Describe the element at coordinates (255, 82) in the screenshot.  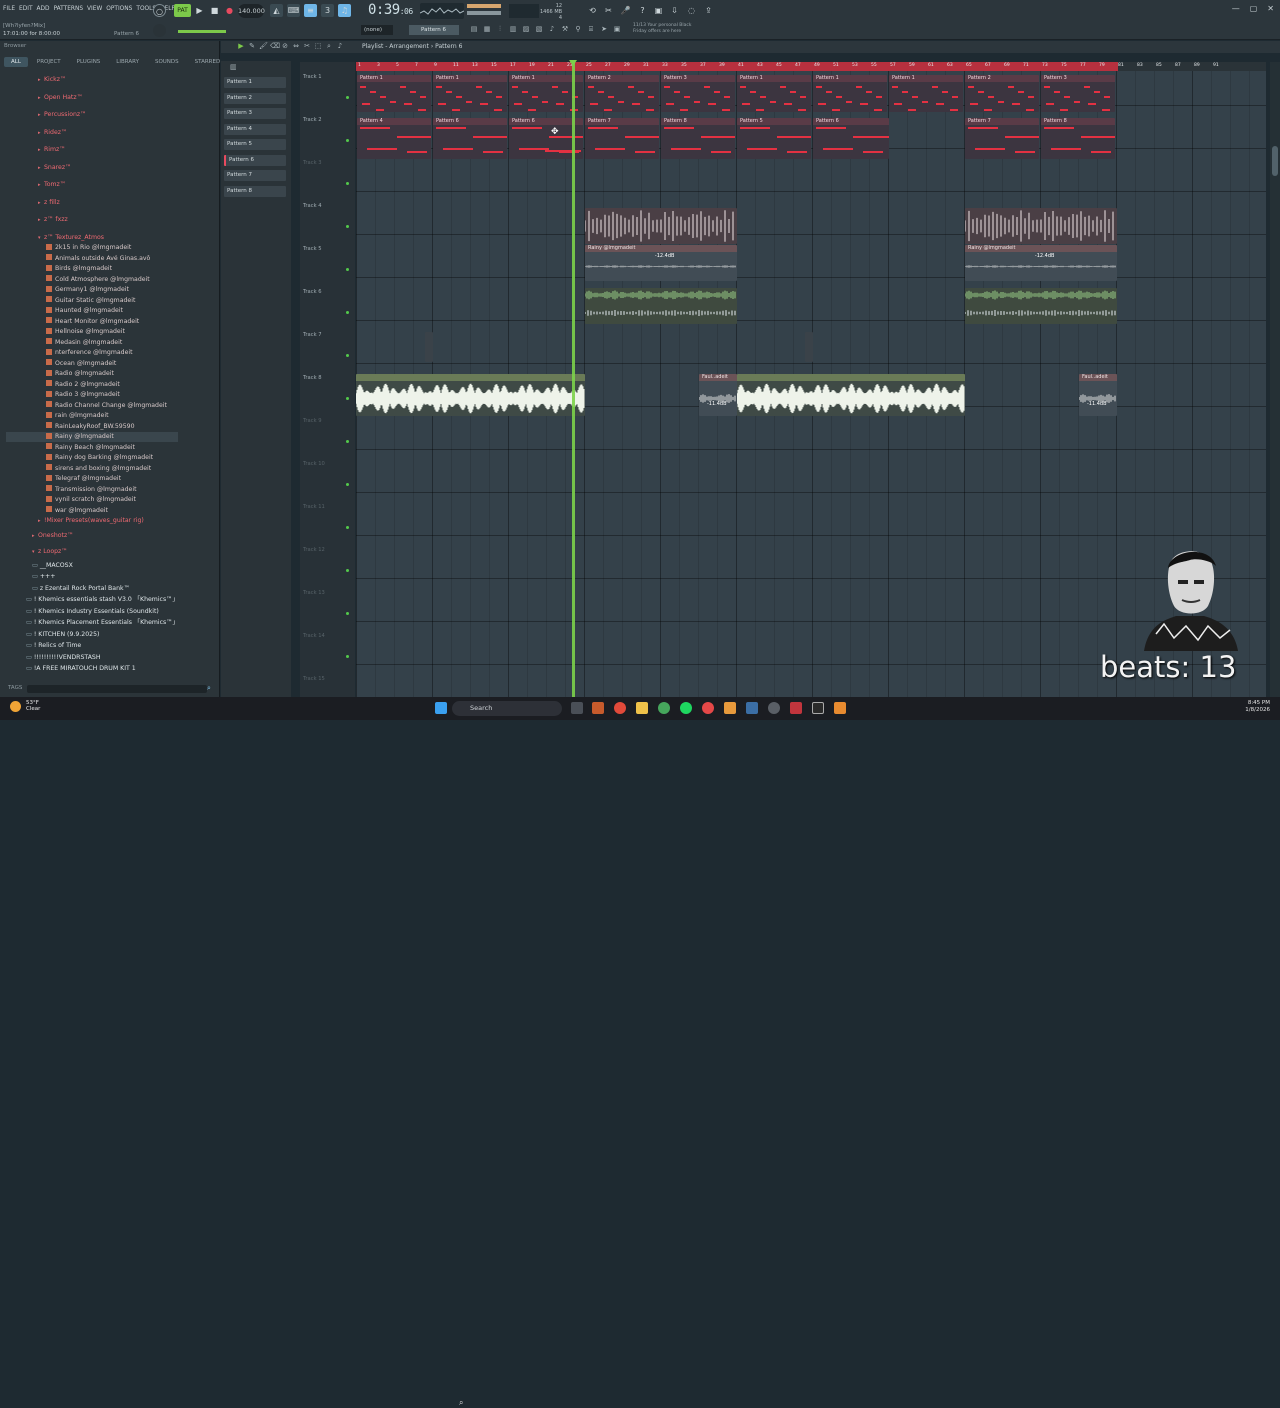
I see `pattern-item: Pattern 1` at that location.